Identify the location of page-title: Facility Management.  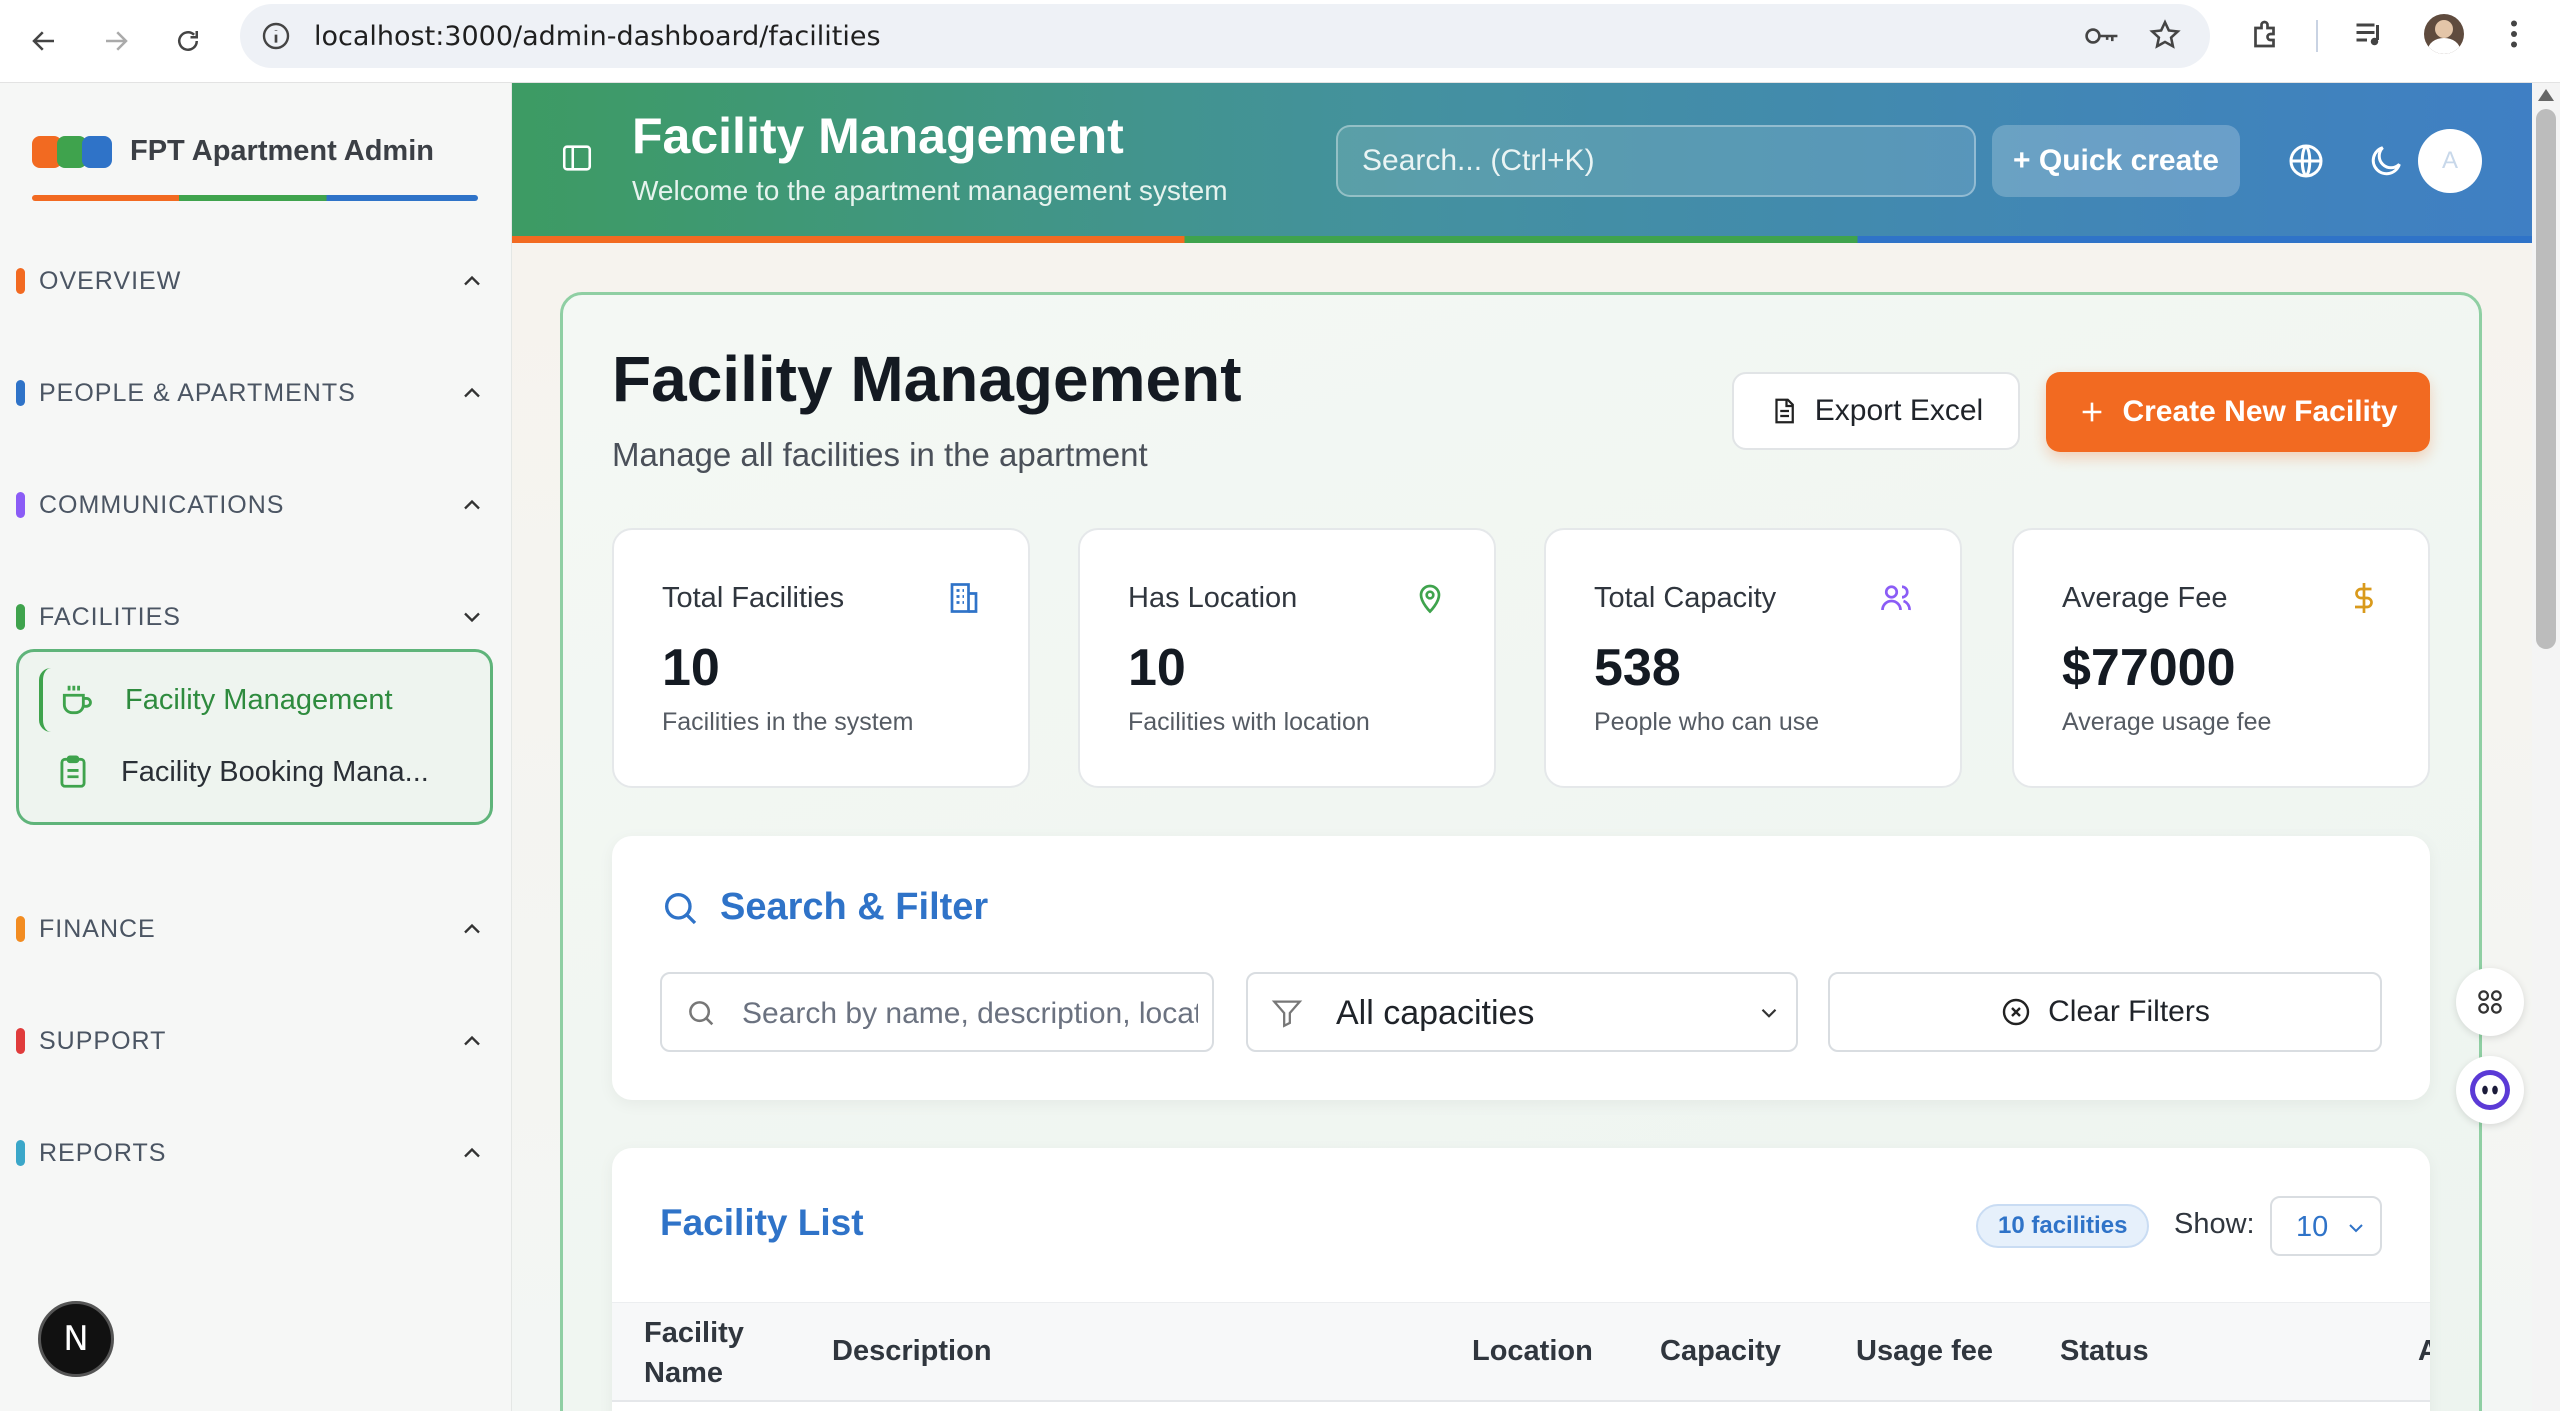
(927, 379).